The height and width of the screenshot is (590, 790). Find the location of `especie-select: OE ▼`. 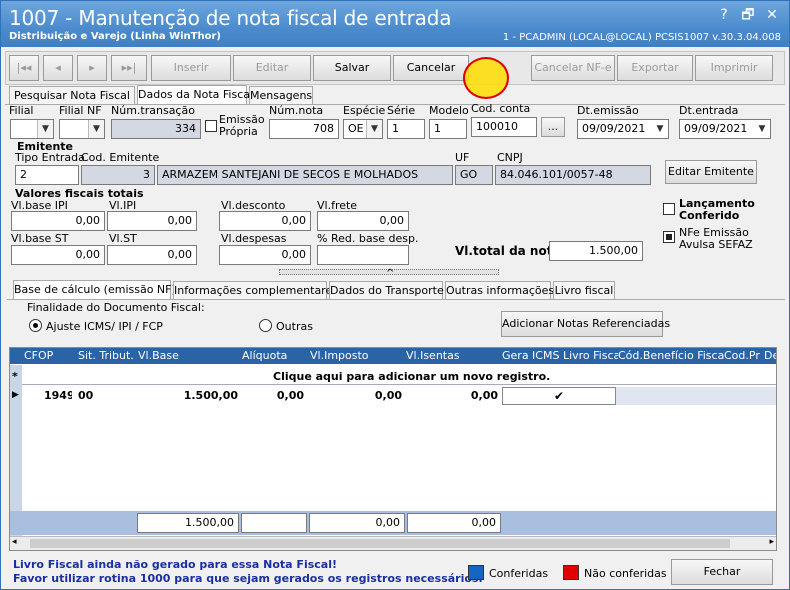

especie-select: OE ▼ is located at coordinates (363, 129).